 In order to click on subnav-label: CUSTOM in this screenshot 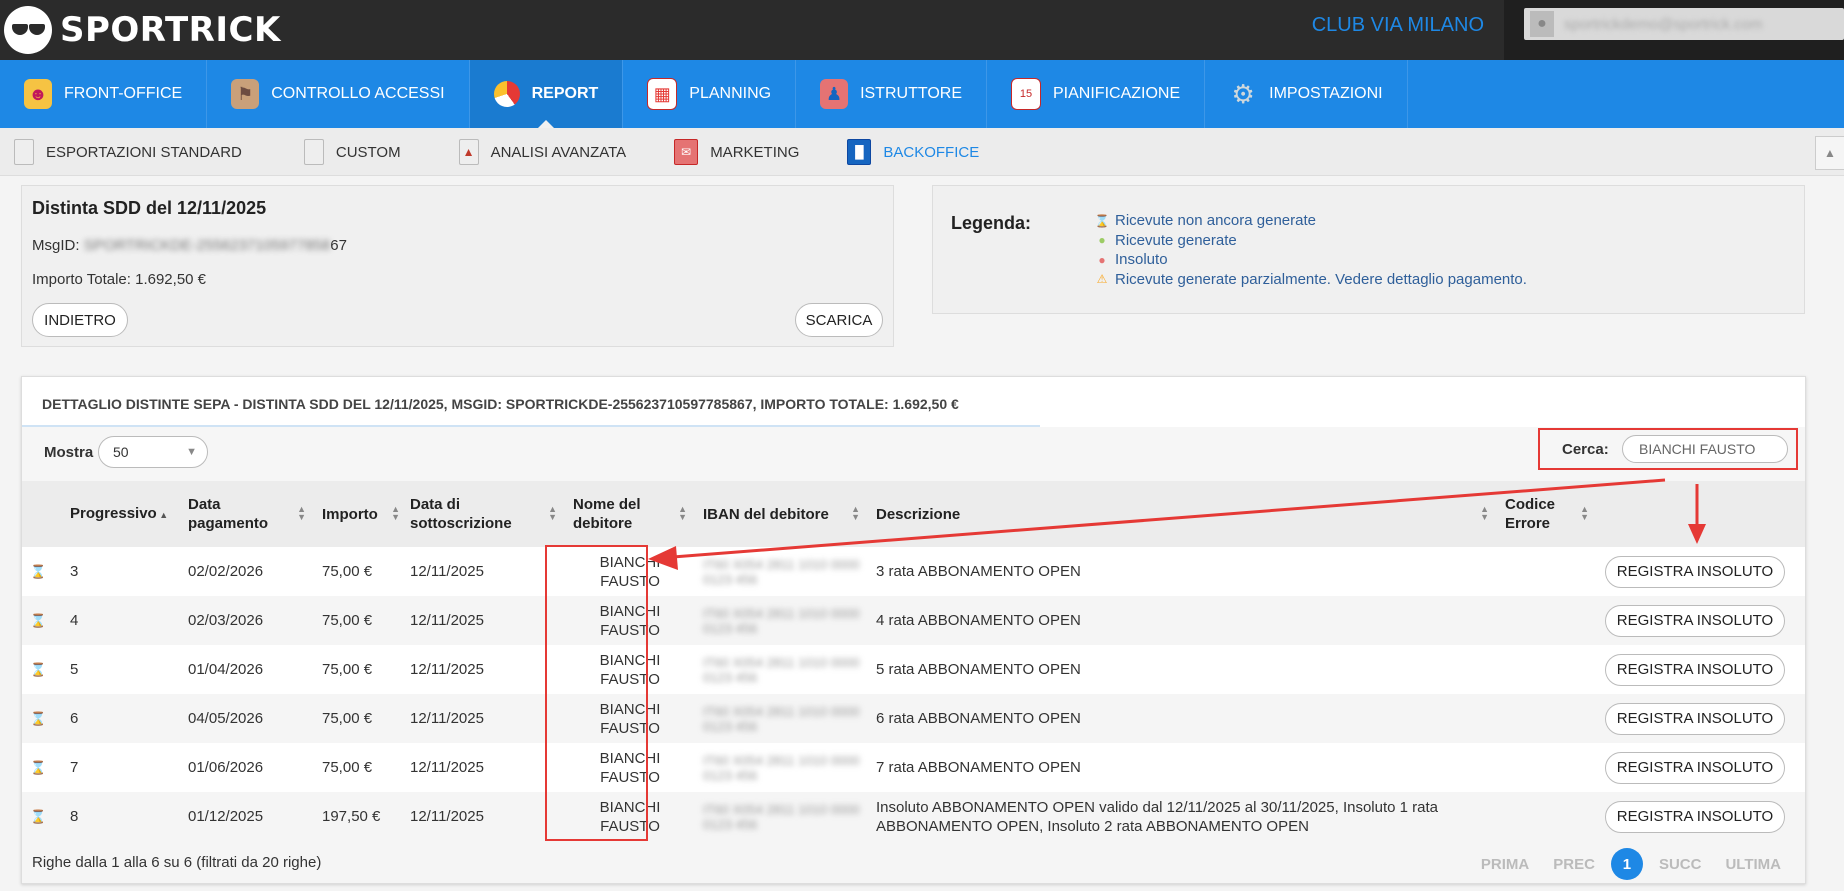, I will do `click(368, 152)`.